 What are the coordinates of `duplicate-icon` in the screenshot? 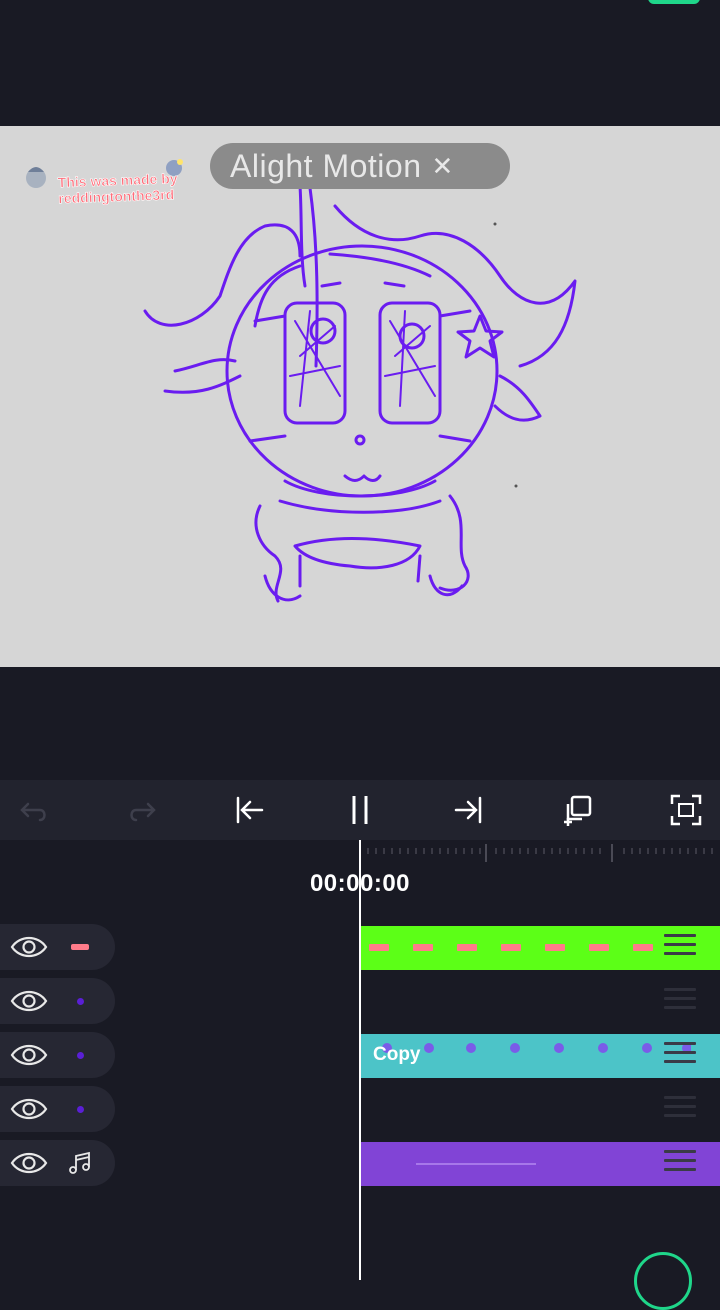 It's located at (578, 810).